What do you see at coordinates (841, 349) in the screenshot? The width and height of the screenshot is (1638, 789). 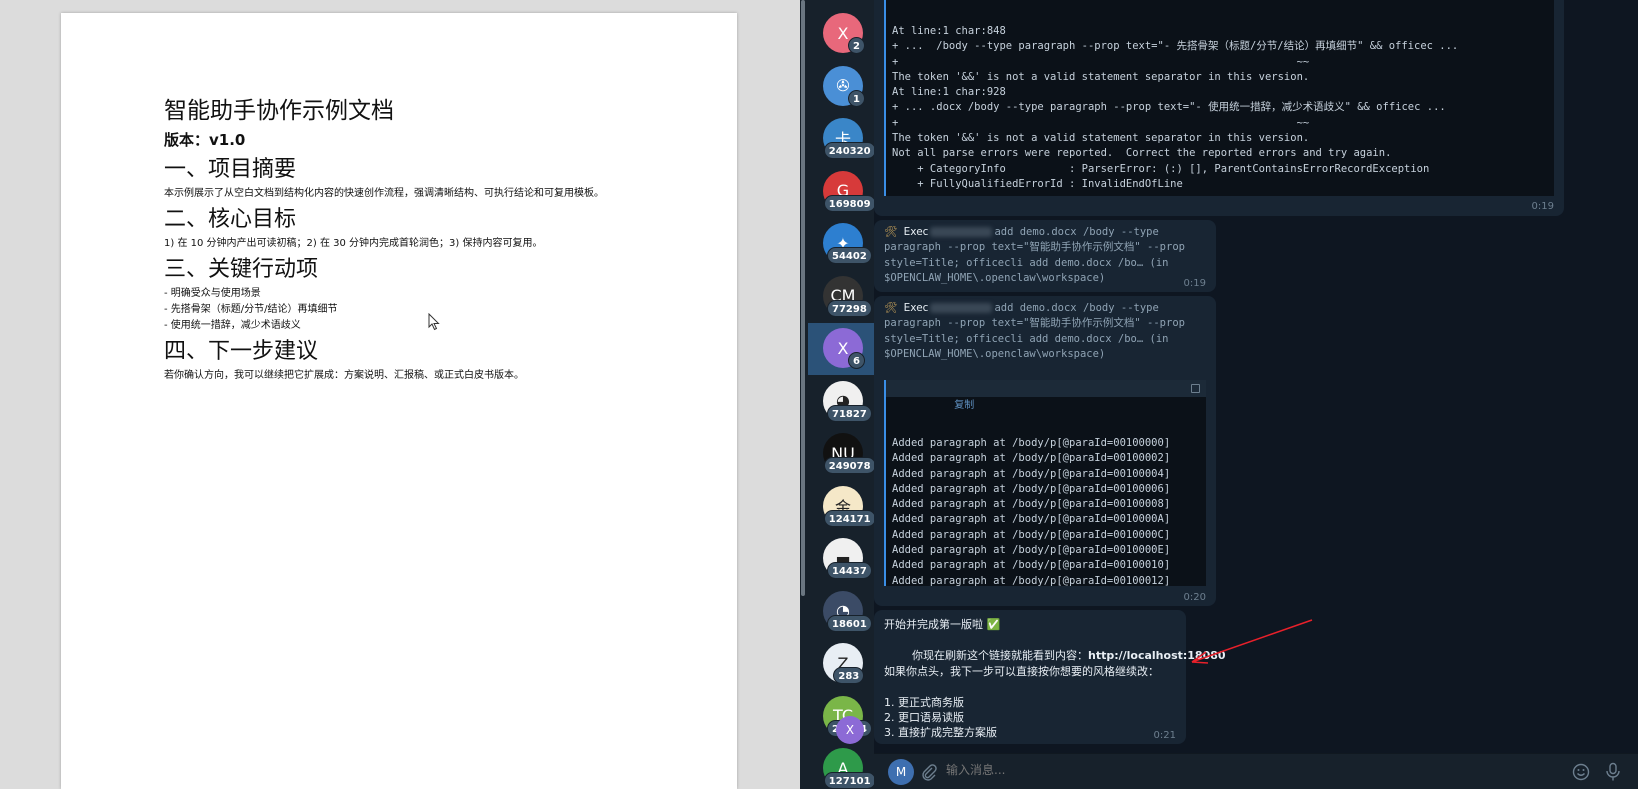 I see `chat-list-item: X6` at bounding box center [841, 349].